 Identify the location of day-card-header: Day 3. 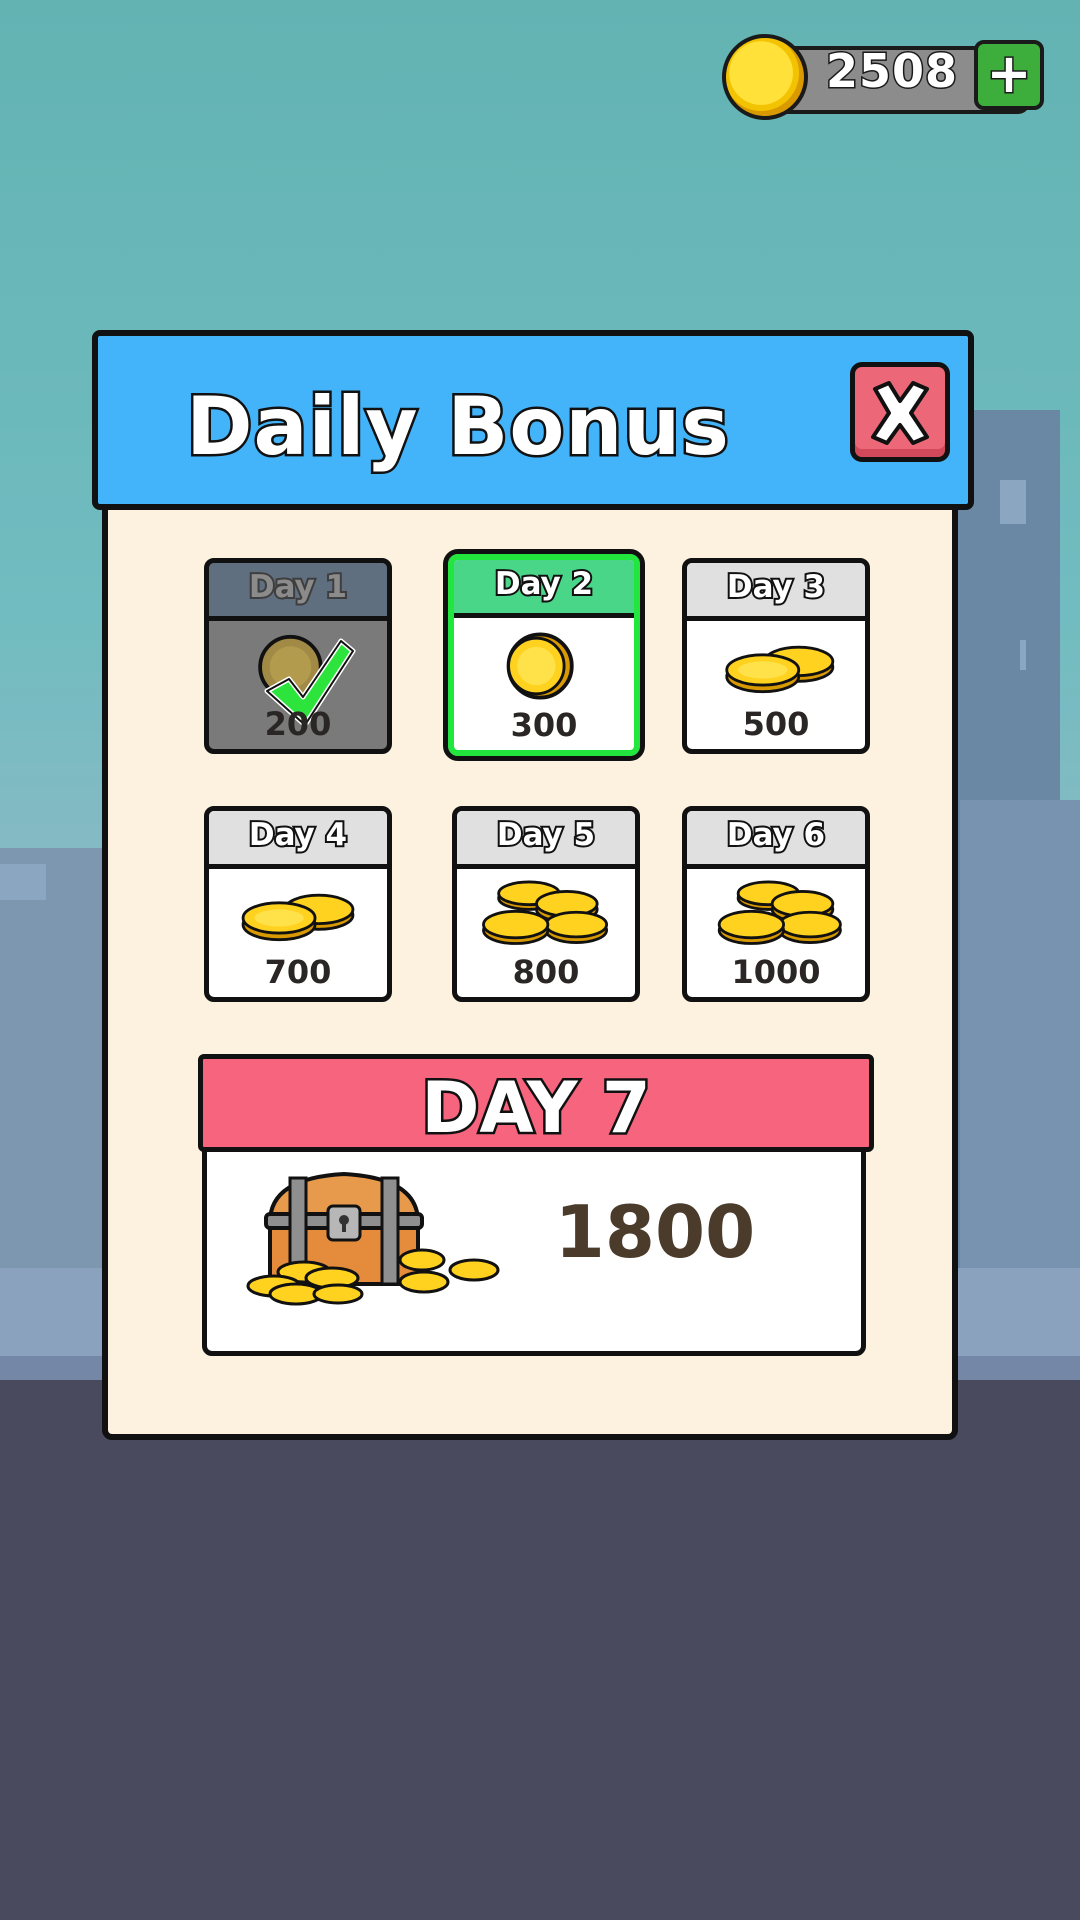
(776, 592).